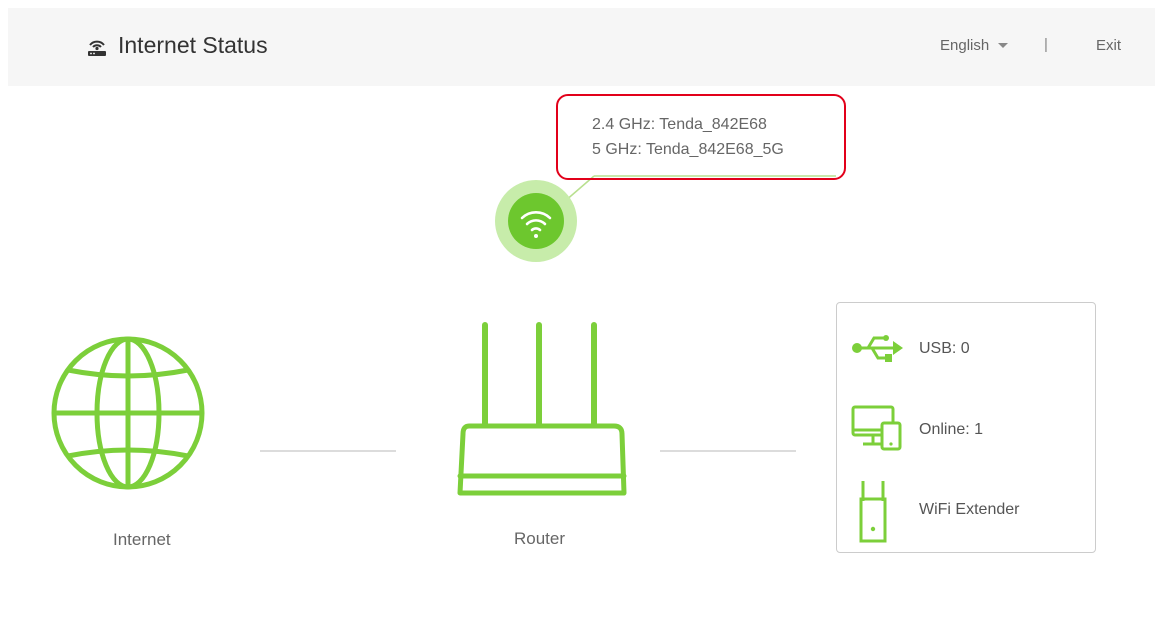 The height and width of the screenshot is (628, 1155). What do you see at coordinates (876, 428) in the screenshot?
I see `devices-icon` at bounding box center [876, 428].